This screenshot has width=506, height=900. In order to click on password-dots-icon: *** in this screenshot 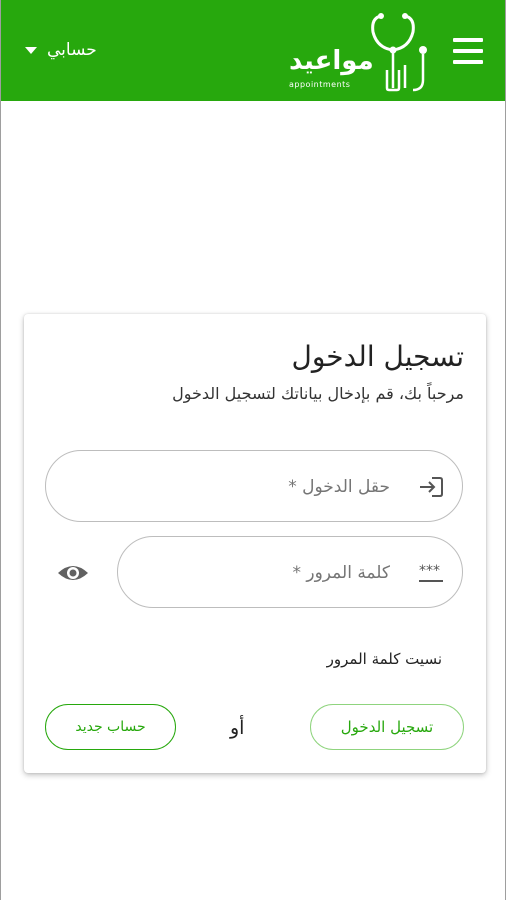, I will do `click(431, 572)`.